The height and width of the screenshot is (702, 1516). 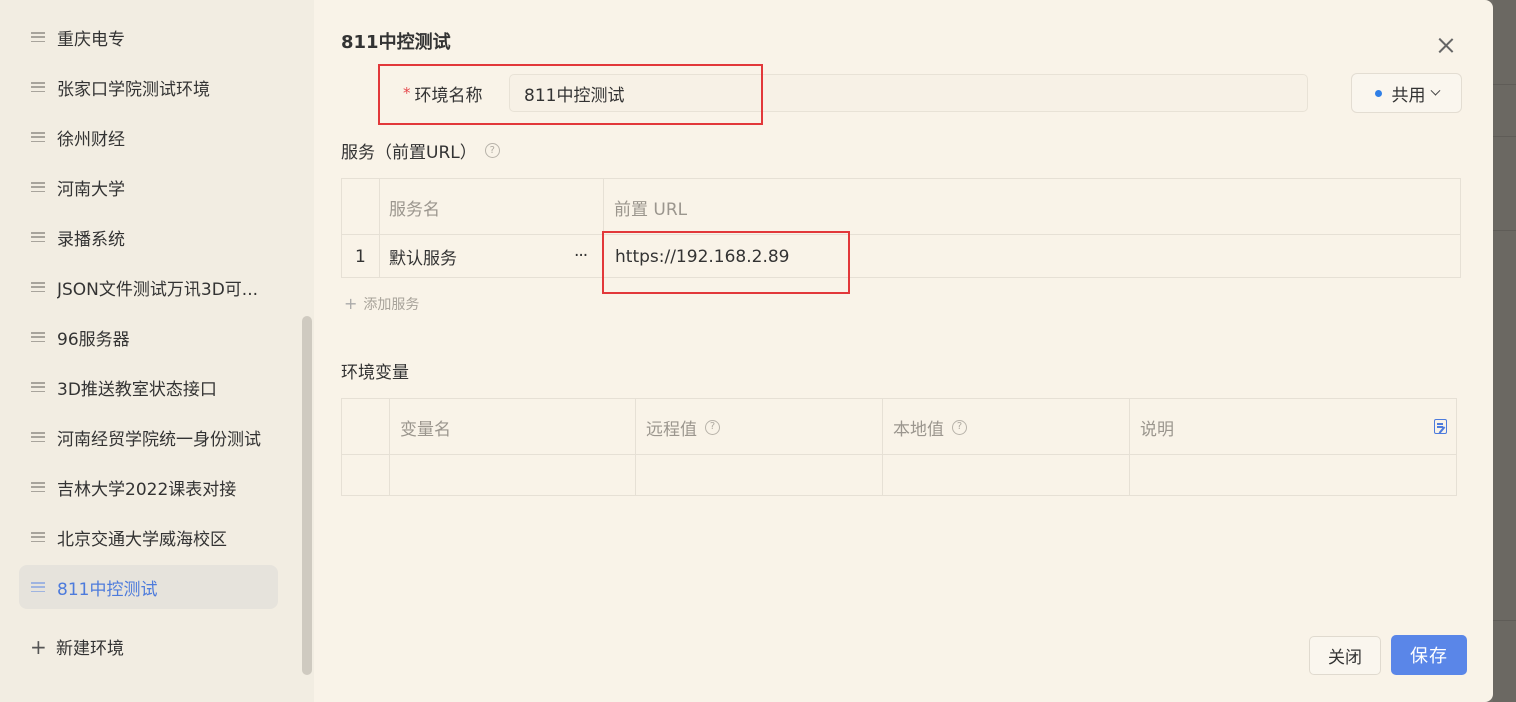 I want to click on close-icon, so click(x=1446, y=46).